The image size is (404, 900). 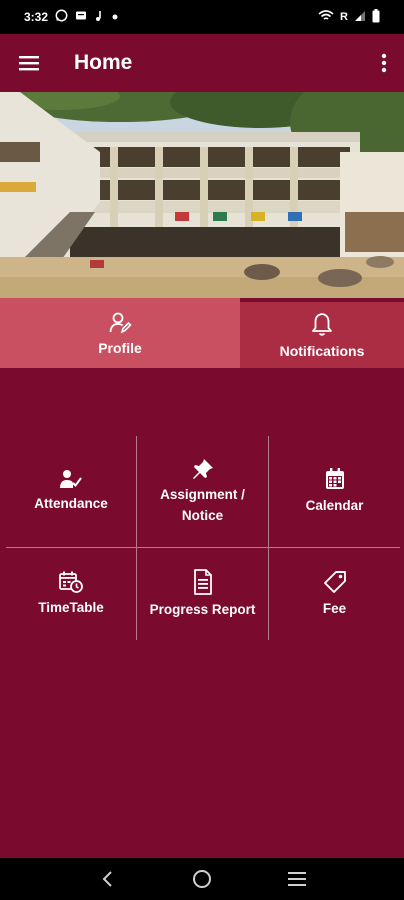 What do you see at coordinates (202, 468) in the screenshot?
I see `pushpin-icon` at bounding box center [202, 468].